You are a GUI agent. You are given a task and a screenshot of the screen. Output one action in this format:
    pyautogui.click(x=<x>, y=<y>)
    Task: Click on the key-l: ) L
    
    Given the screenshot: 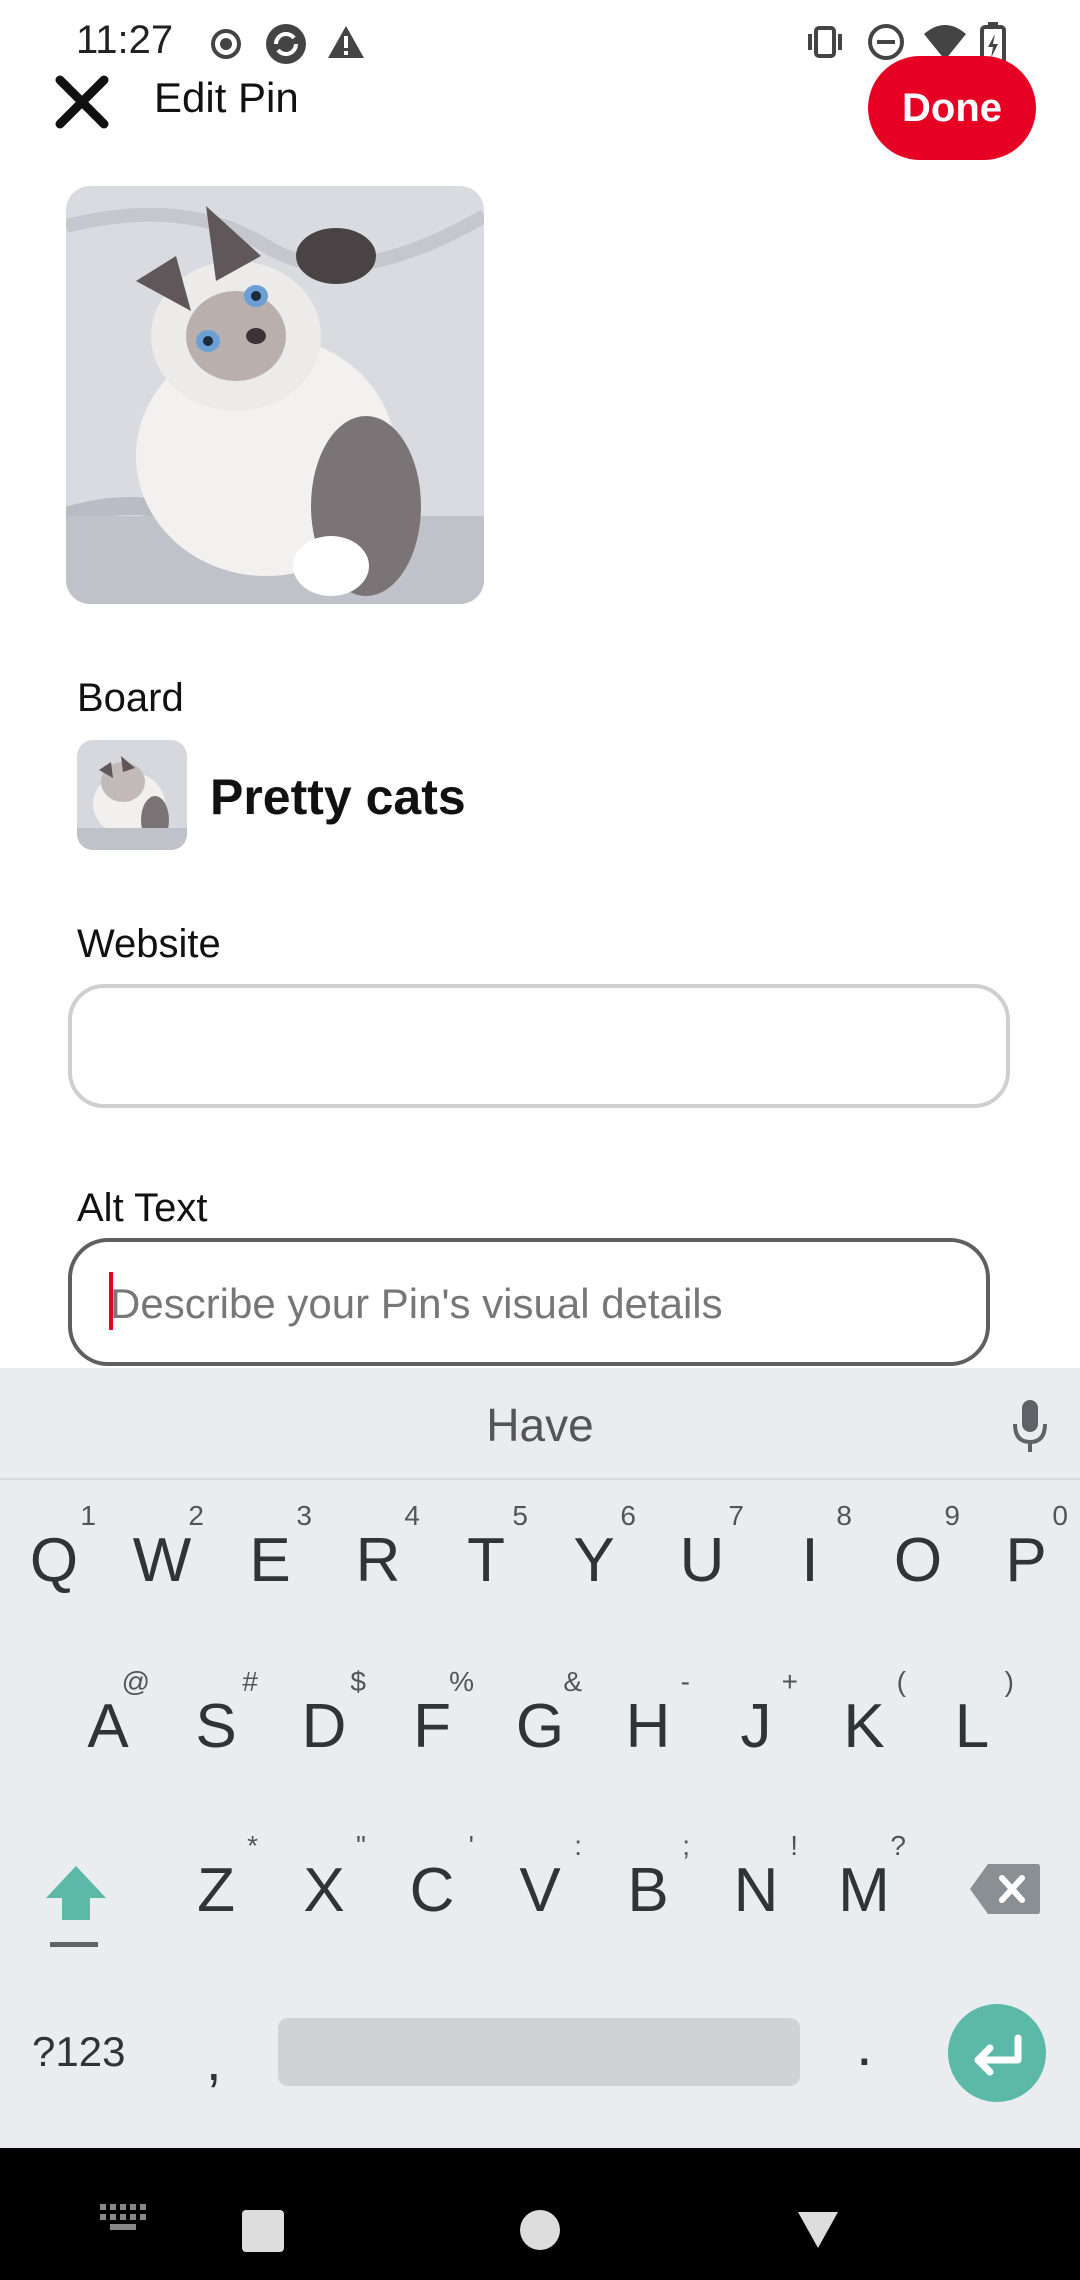 What is the action you would take?
    pyautogui.click(x=972, y=1721)
    